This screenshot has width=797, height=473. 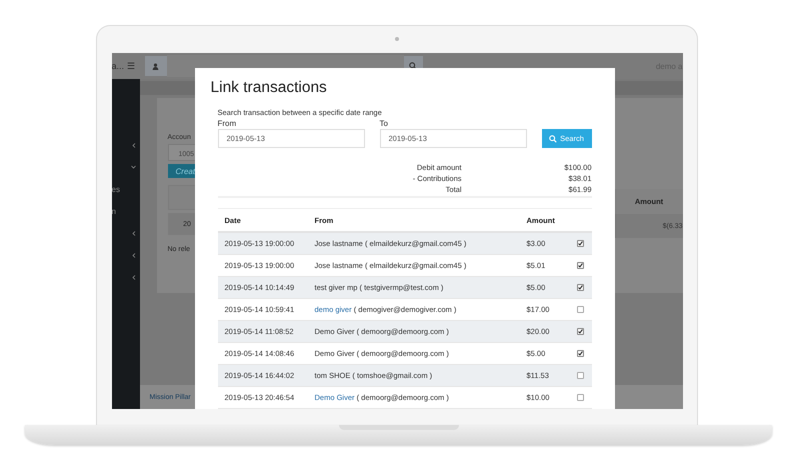 I want to click on table-header-cell, so click(x=181, y=197).